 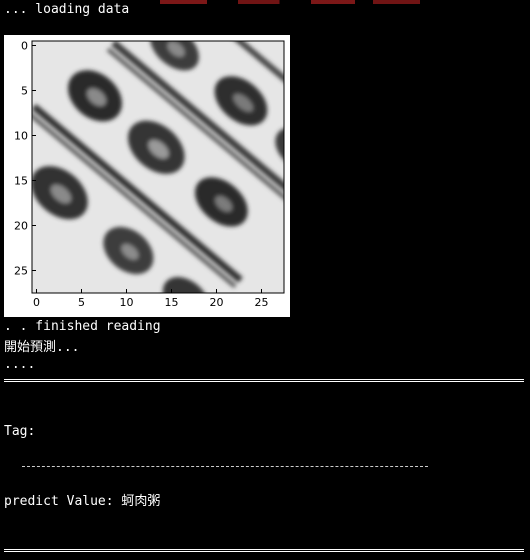 What do you see at coordinates (24, 46) in the screenshot?
I see `y-tick-label: 0` at bounding box center [24, 46].